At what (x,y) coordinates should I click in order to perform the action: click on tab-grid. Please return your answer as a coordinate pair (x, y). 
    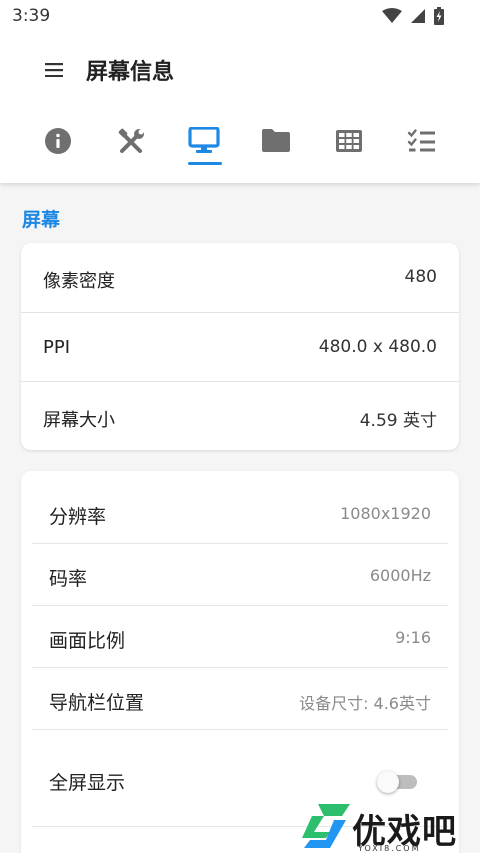
    Looking at the image, I should click on (349, 145).